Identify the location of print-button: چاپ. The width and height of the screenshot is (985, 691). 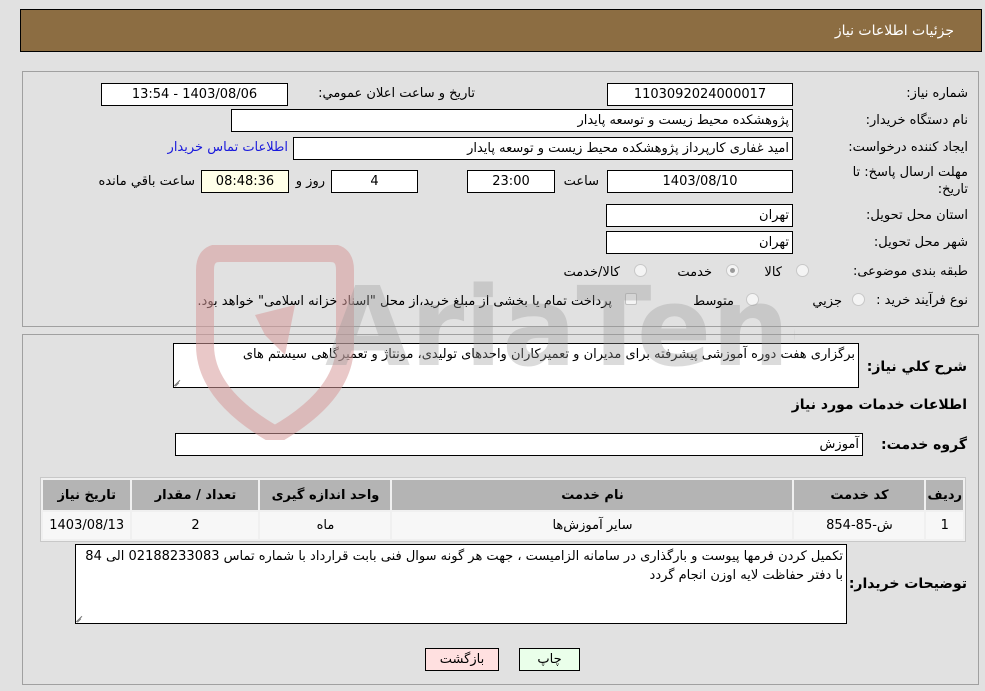
(549, 659).